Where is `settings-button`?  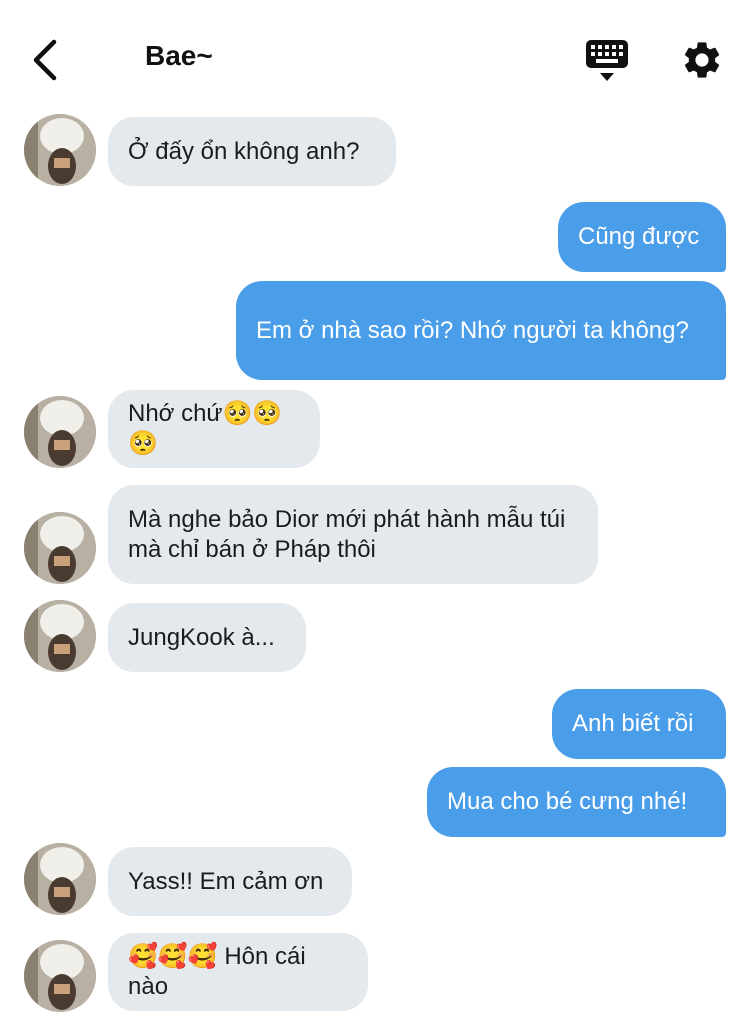 settings-button is located at coordinates (702, 60).